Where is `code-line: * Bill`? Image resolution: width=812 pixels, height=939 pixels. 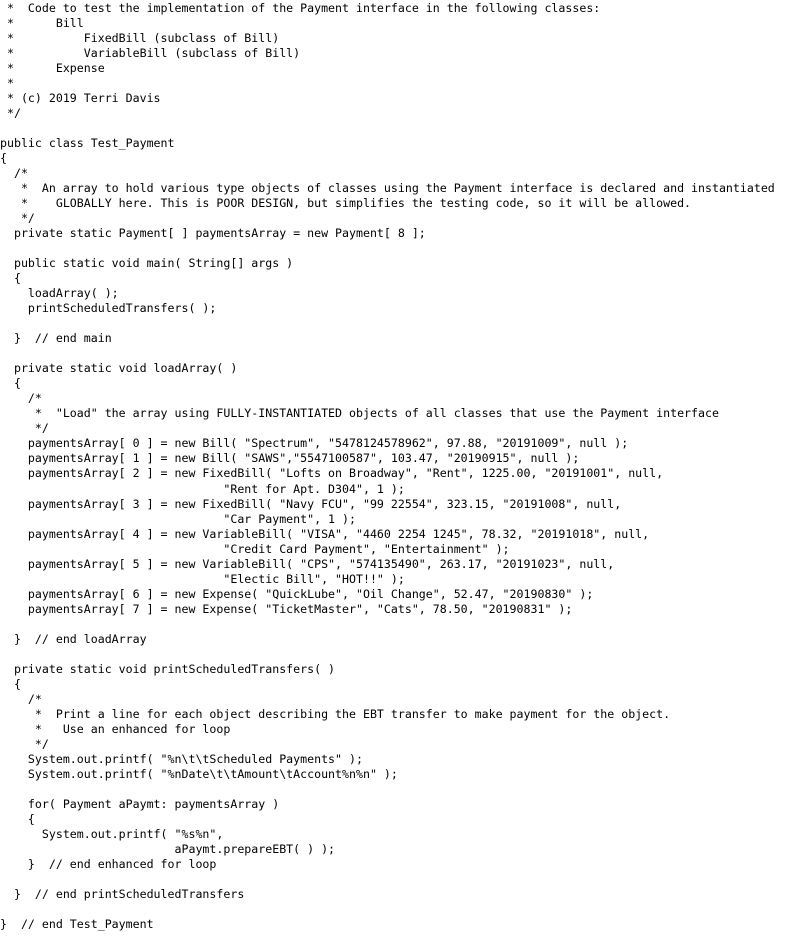
code-line: * Bill is located at coordinates (42, 23).